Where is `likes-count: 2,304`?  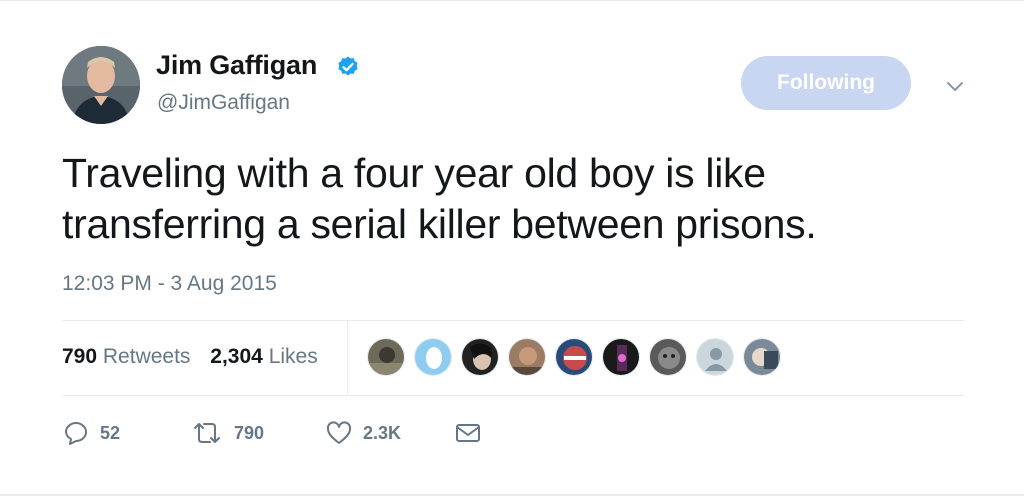 likes-count: 2,304 is located at coordinates (236, 356).